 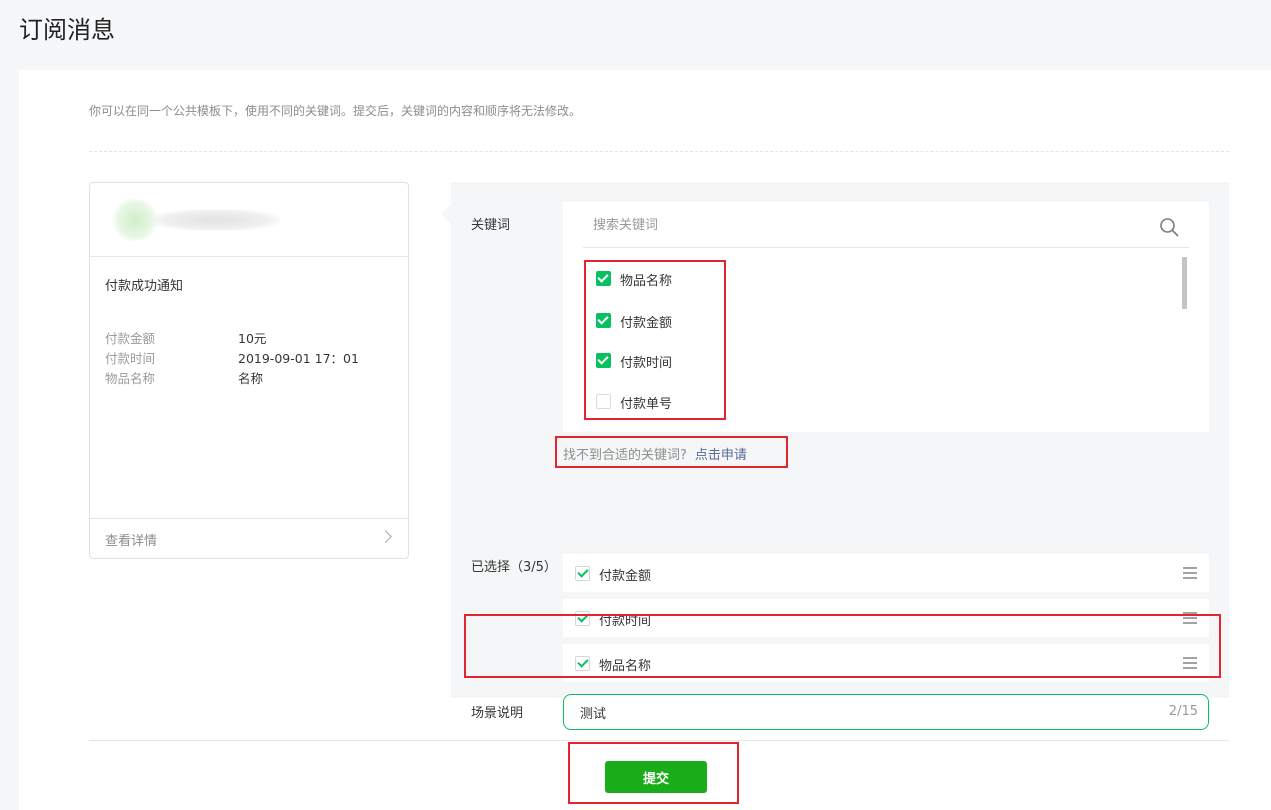 What do you see at coordinates (130, 378) in the screenshot?
I see `preview-field-key: 物品名称` at bounding box center [130, 378].